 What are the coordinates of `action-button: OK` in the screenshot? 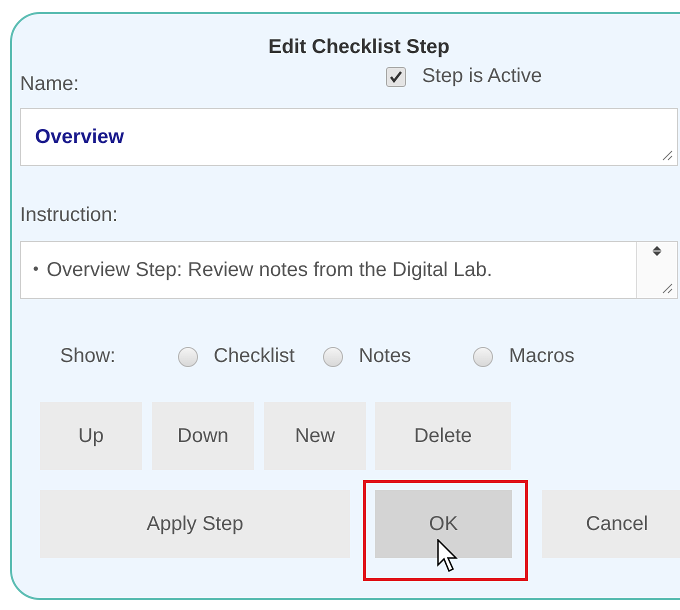 It's located at (443, 524).